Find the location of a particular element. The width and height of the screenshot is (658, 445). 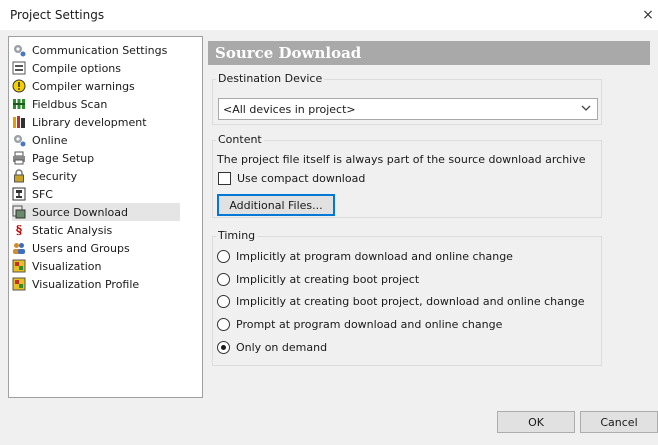

tree-item-security: Security is located at coordinates (96, 176).